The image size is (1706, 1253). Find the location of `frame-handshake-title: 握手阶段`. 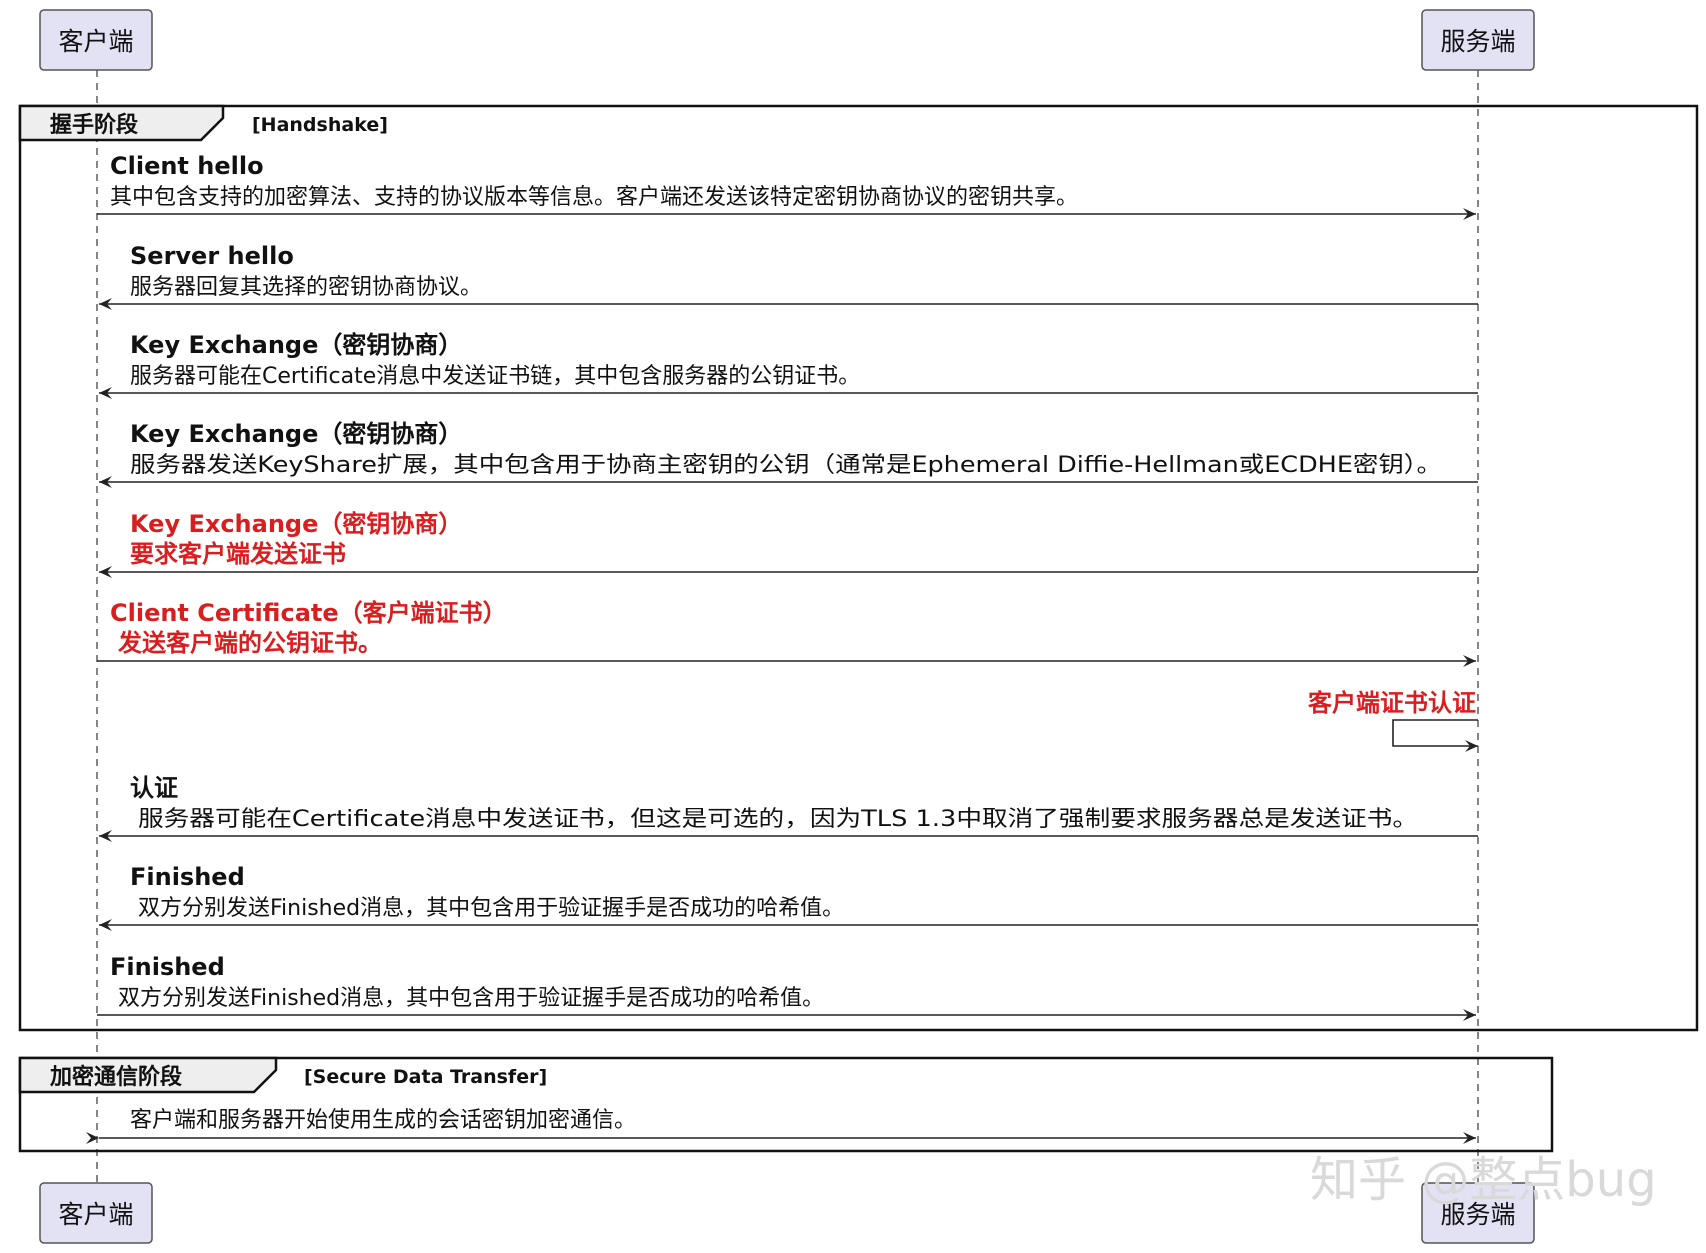

frame-handshake-title: 握手阶段 is located at coordinates (94, 125).